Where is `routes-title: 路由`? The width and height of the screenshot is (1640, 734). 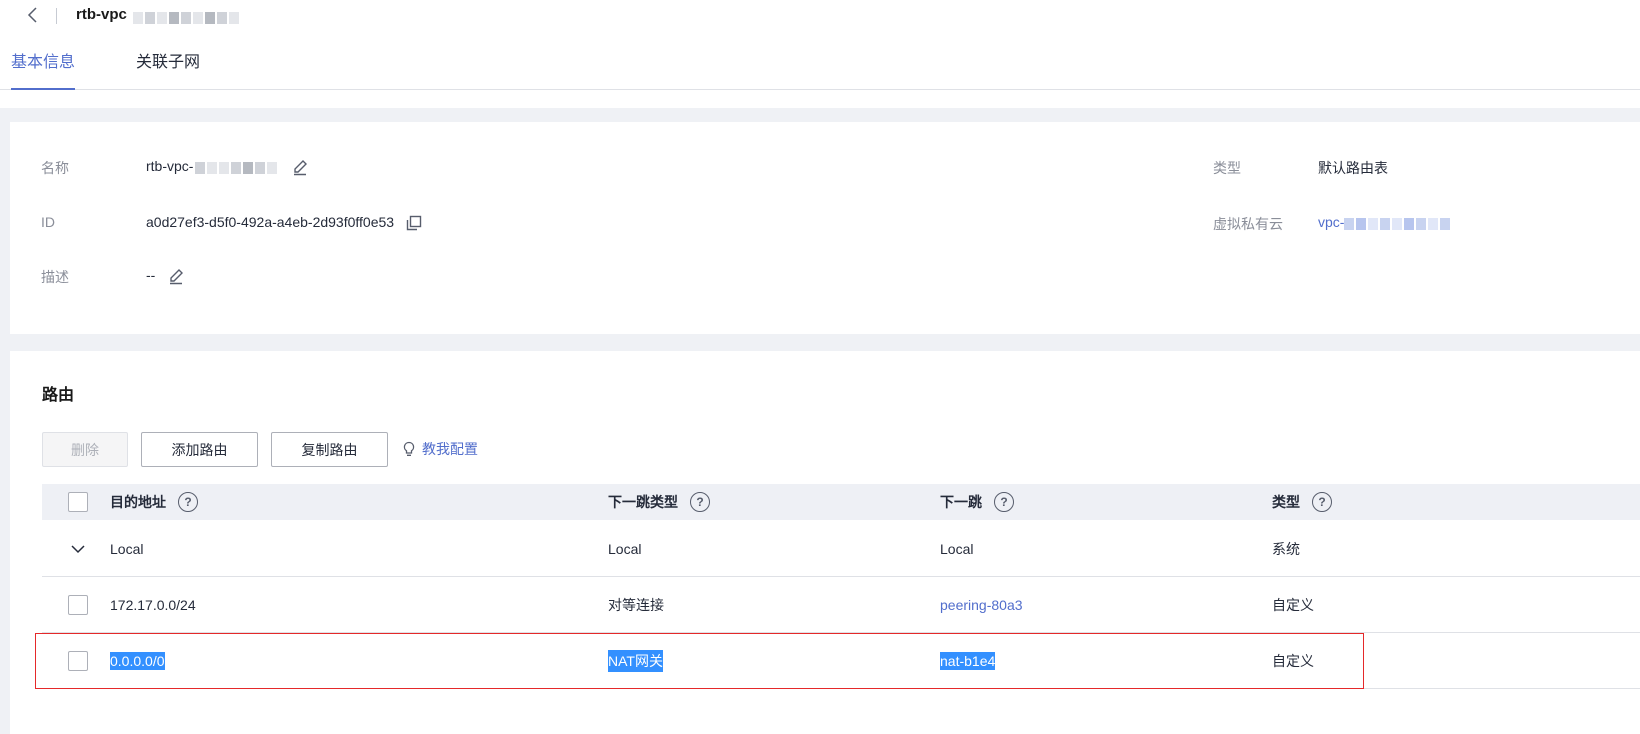
routes-title: 路由 is located at coordinates (58, 395).